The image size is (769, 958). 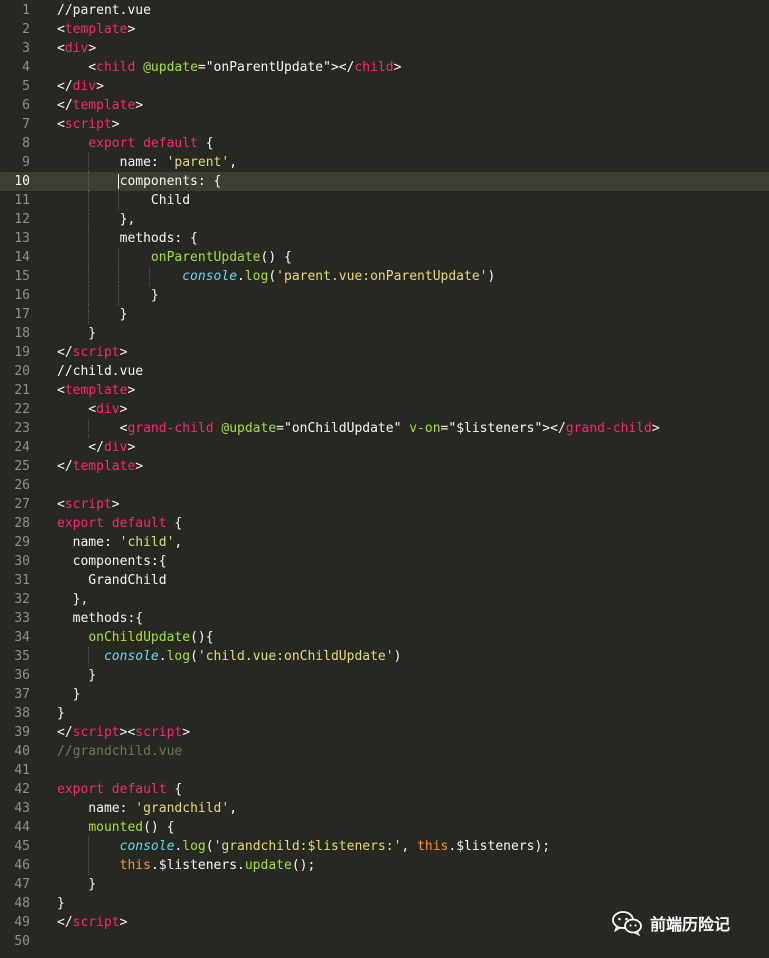 What do you see at coordinates (384, 86) in the screenshot?
I see `code-line: 5 </div>` at bounding box center [384, 86].